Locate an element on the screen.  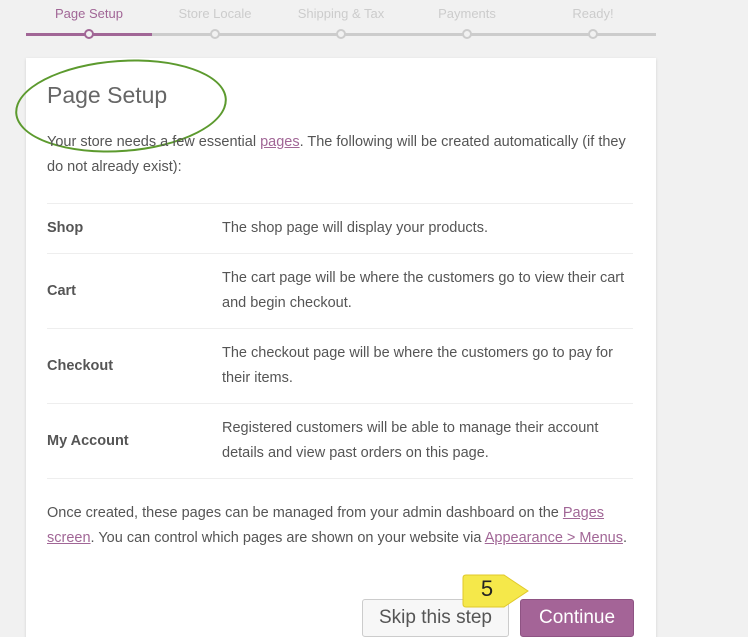
step-label: Store Locale is located at coordinates (215, 13).